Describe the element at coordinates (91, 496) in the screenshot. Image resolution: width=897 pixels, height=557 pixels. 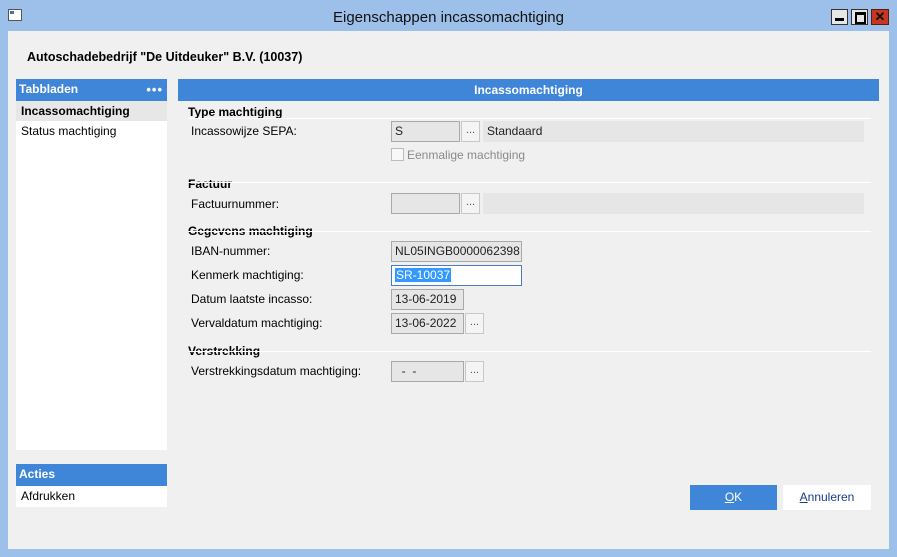
I see `action-afdrukken: Afdrukken` at that location.